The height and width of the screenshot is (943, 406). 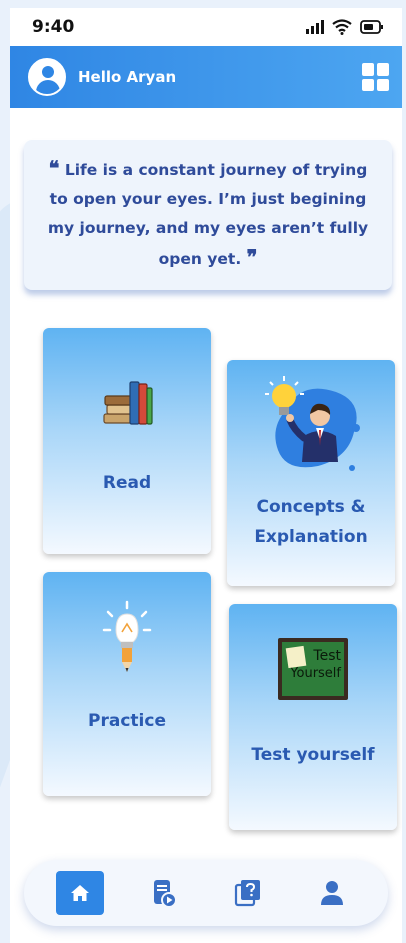 What do you see at coordinates (206, 27) in the screenshot?
I see `status-bar: 9:40` at bounding box center [206, 27].